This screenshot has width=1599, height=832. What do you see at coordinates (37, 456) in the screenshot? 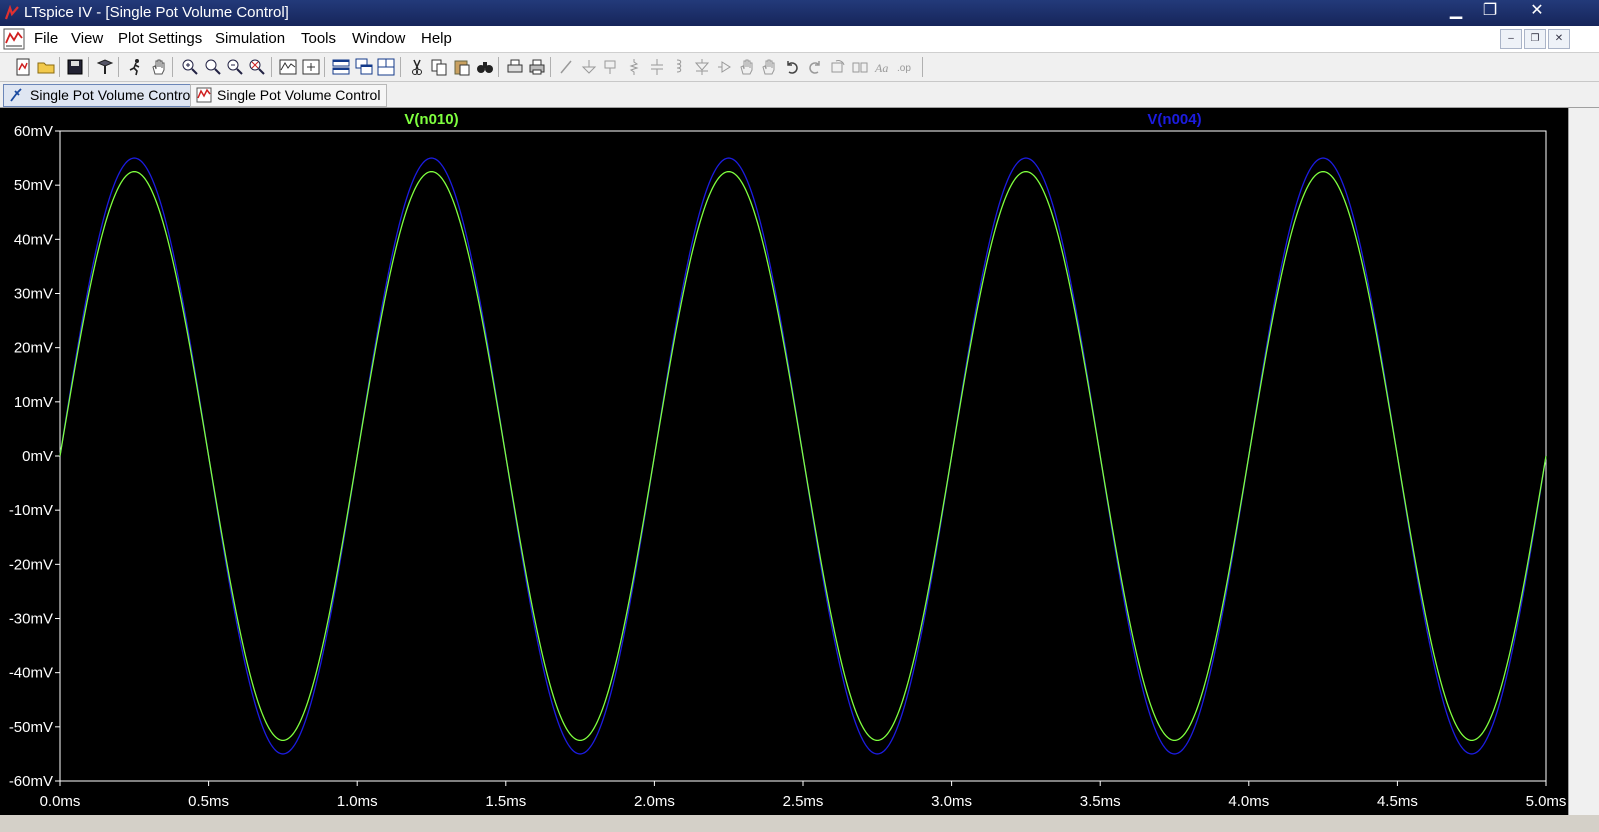
I see `y-tick-label: 0mV` at bounding box center [37, 456].